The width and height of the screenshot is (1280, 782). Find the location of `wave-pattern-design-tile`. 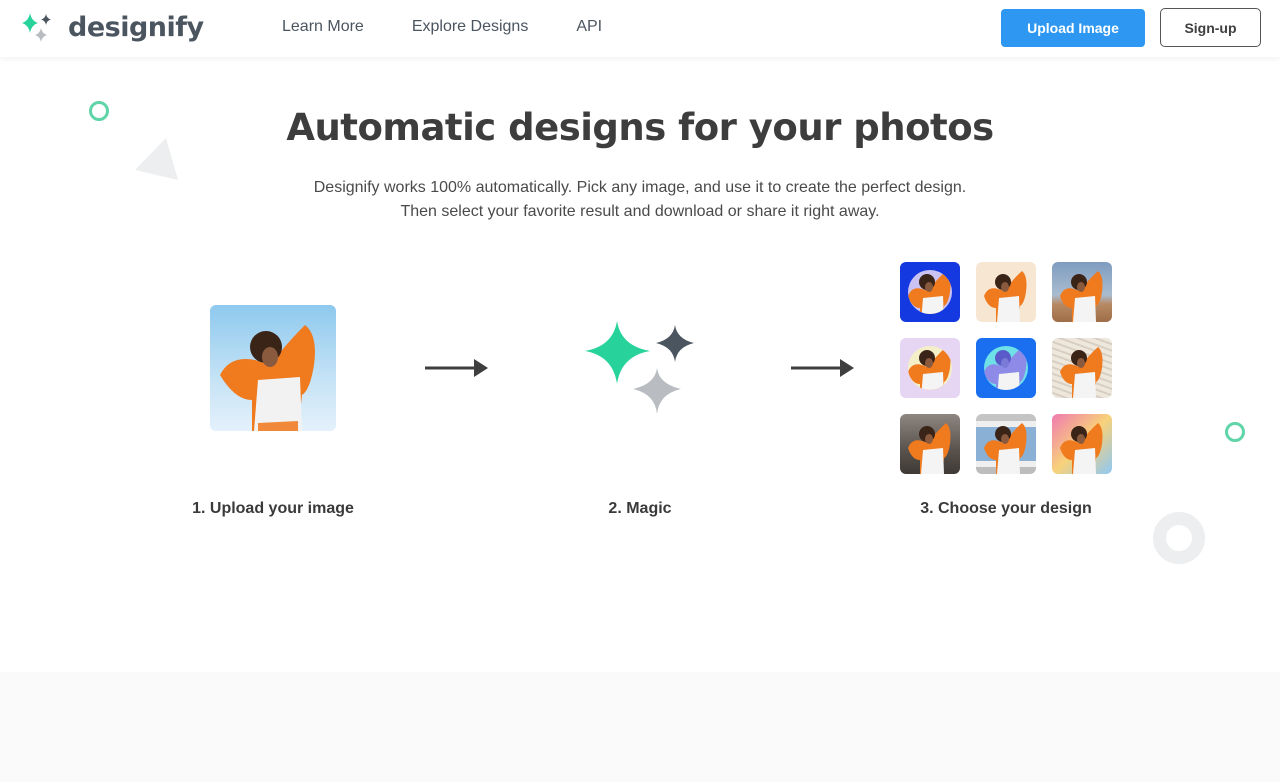

wave-pattern-design-tile is located at coordinates (1082, 368).